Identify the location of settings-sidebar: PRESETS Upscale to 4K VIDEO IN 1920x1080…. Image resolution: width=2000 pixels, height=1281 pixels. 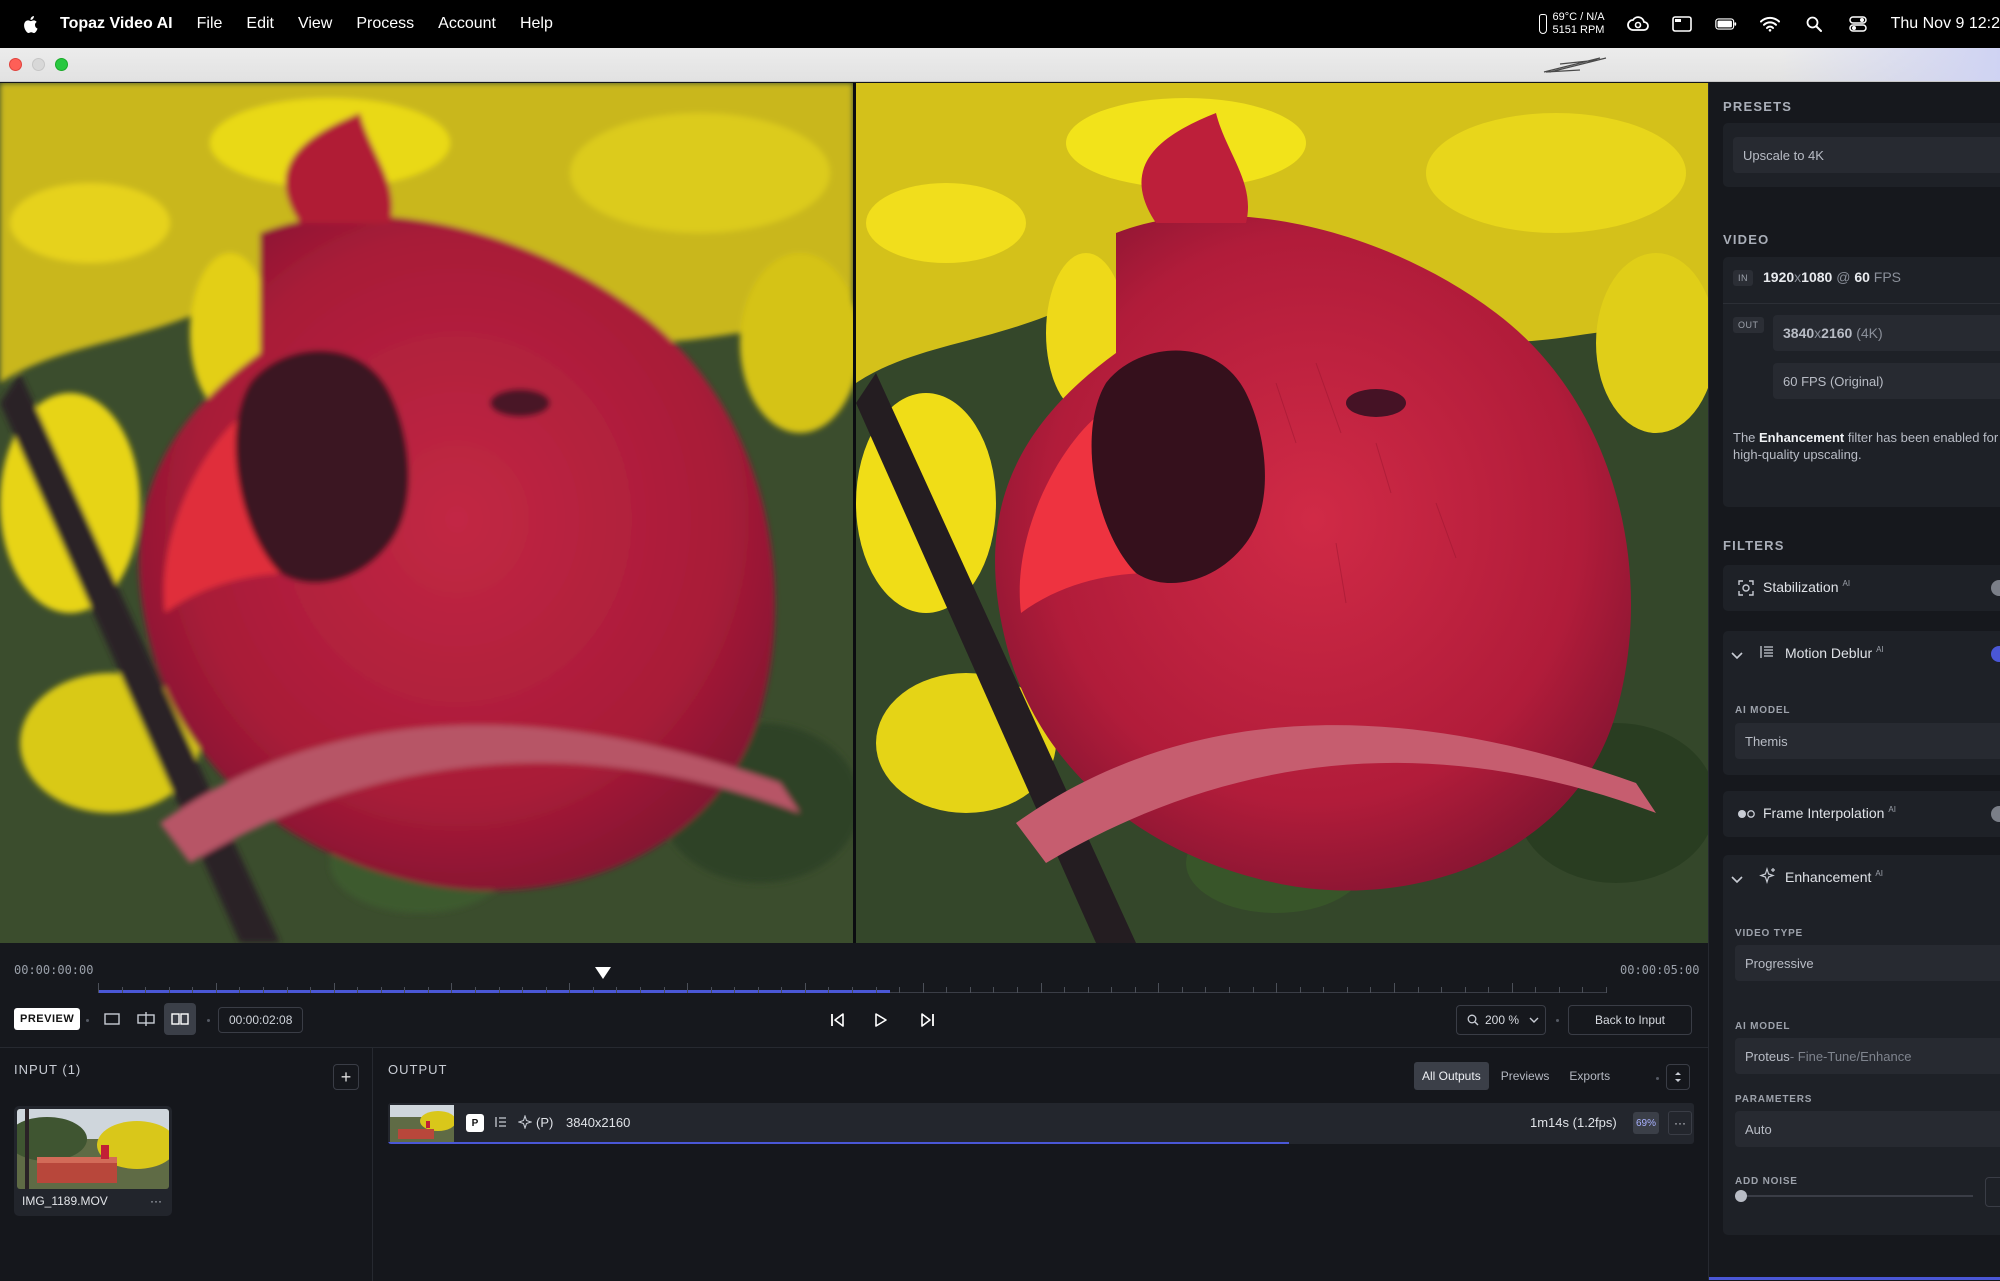
(1854, 681).